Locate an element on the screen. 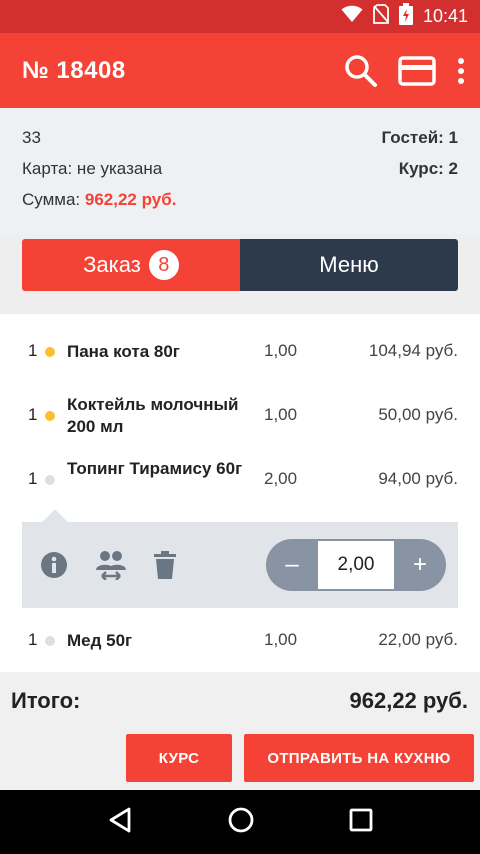  tab-menu-label: Меню is located at coordinates (349, 264).